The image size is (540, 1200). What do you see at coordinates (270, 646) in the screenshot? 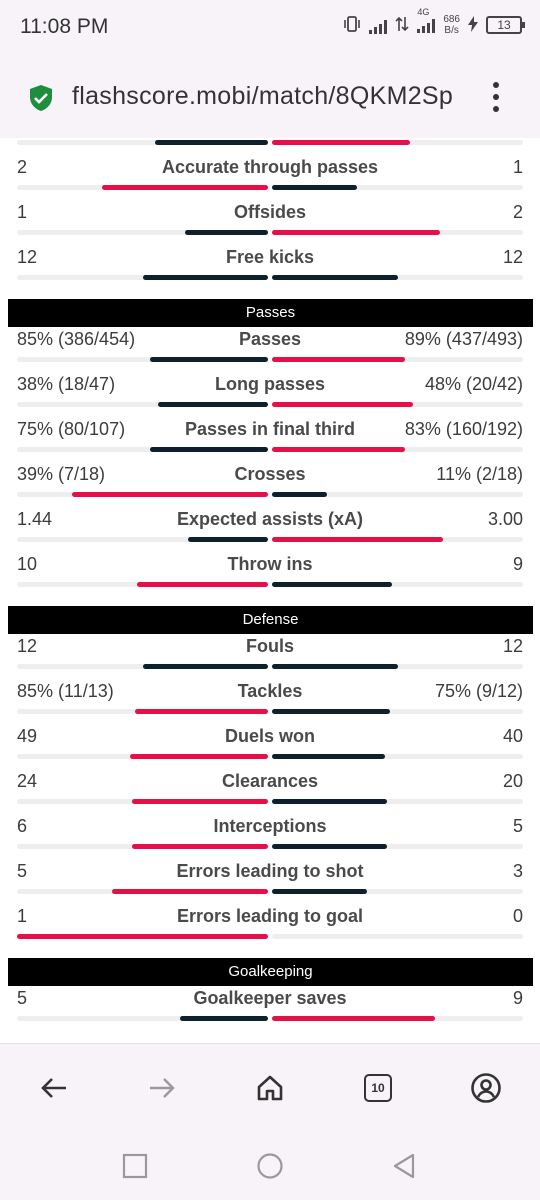
I see `stat-label: Fouls` at bounding box center [270, 646].